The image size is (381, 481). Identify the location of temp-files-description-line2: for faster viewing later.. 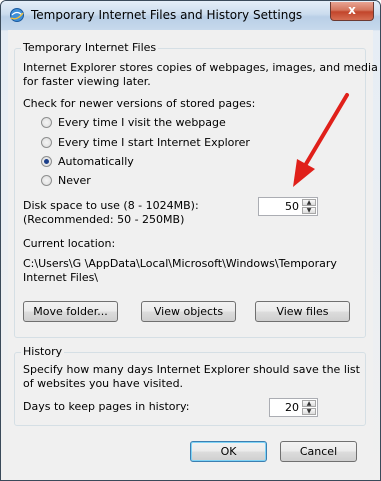
(87, 81).